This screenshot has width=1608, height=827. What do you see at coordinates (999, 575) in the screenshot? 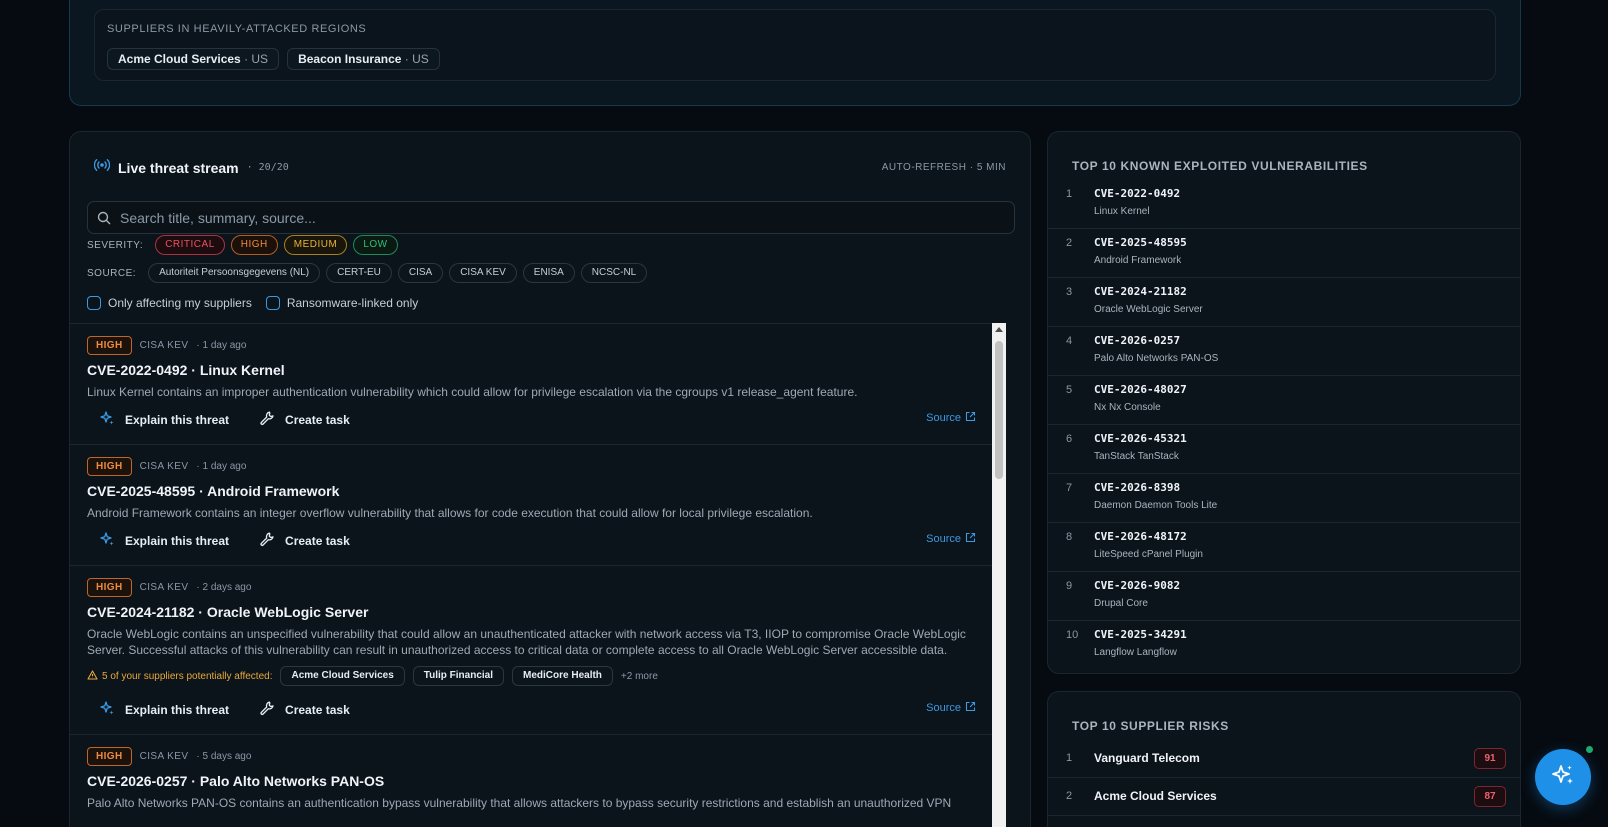
I see `threat-list-scrollbar` at bounding box center [999, 575].